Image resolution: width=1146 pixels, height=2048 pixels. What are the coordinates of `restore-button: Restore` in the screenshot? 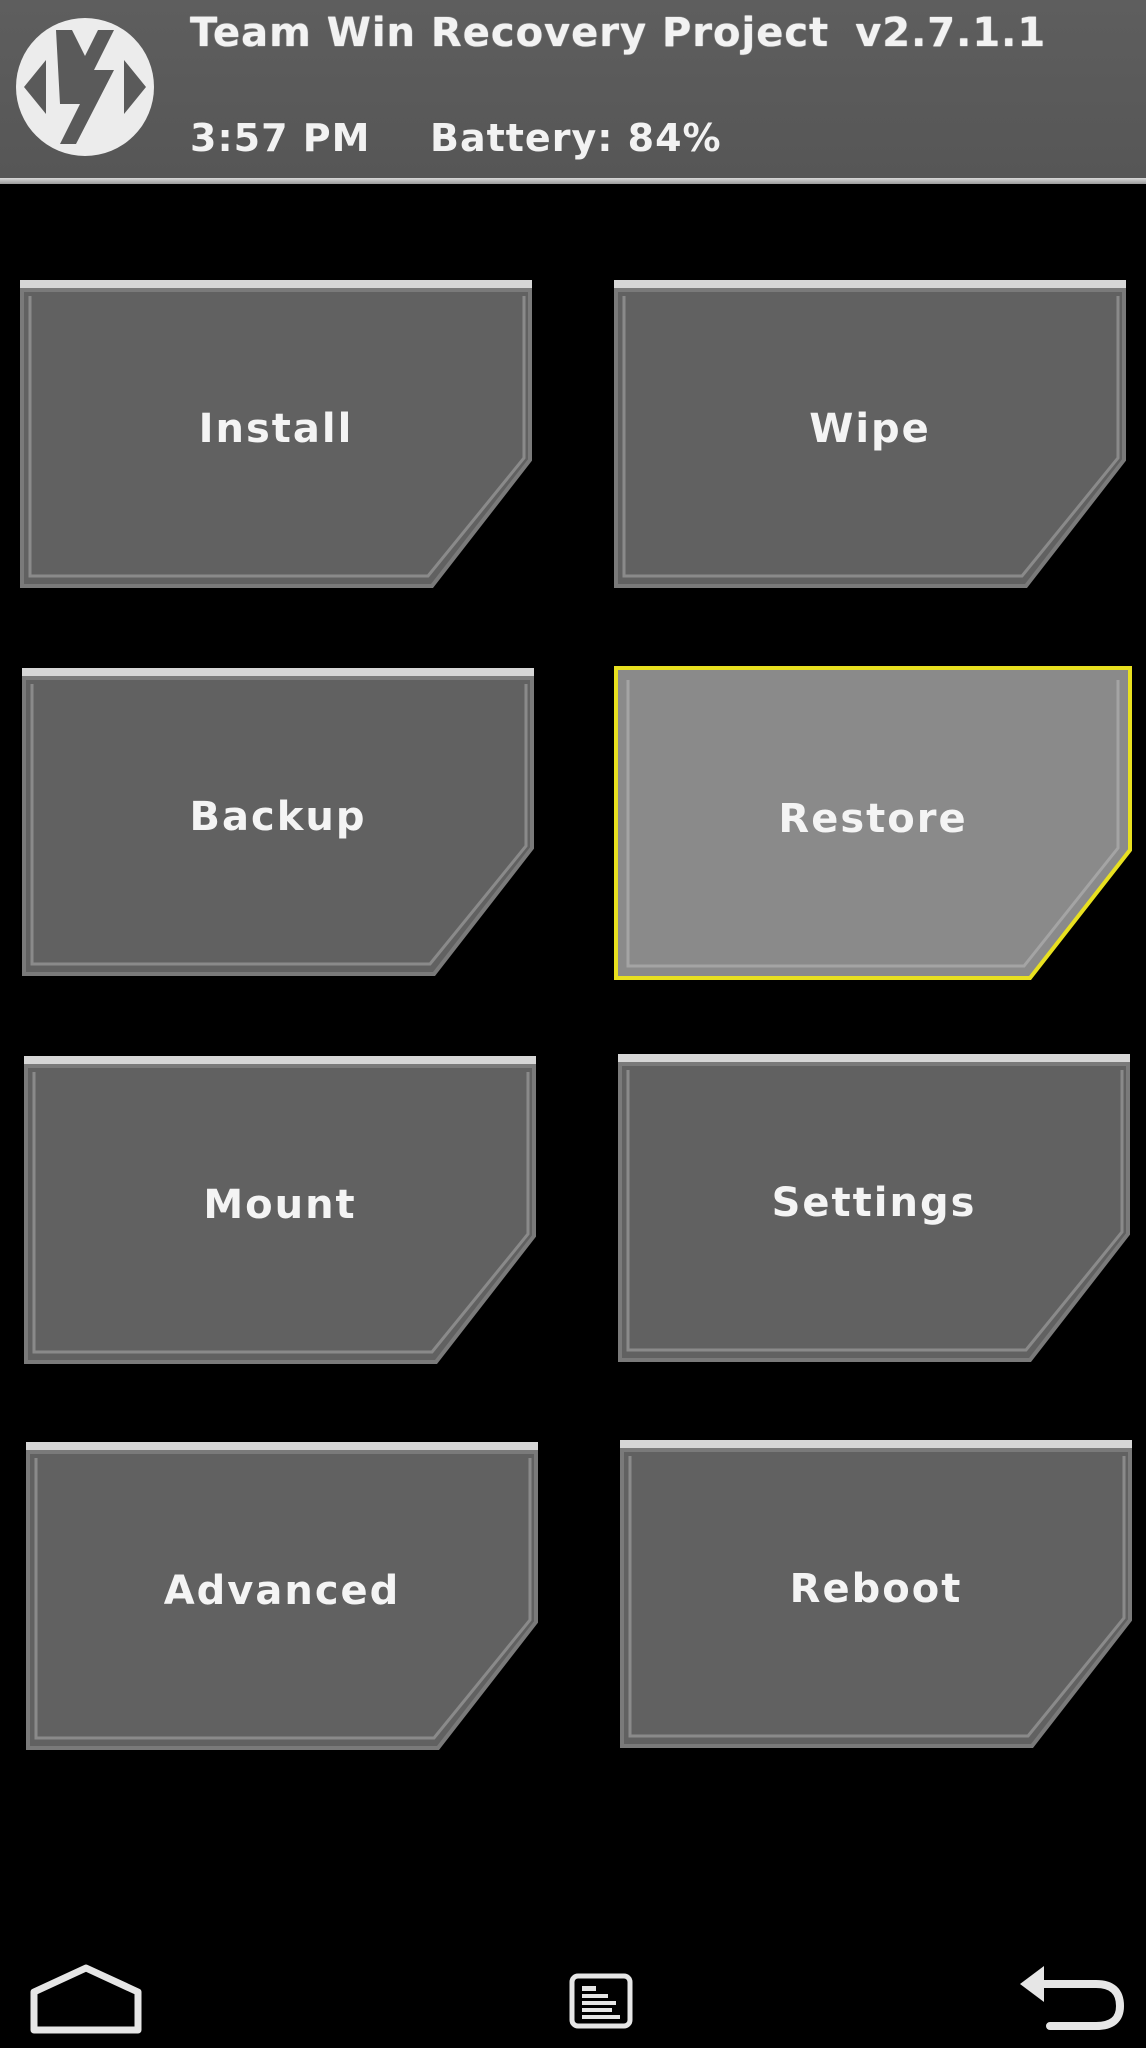 It's located at (873, 823).